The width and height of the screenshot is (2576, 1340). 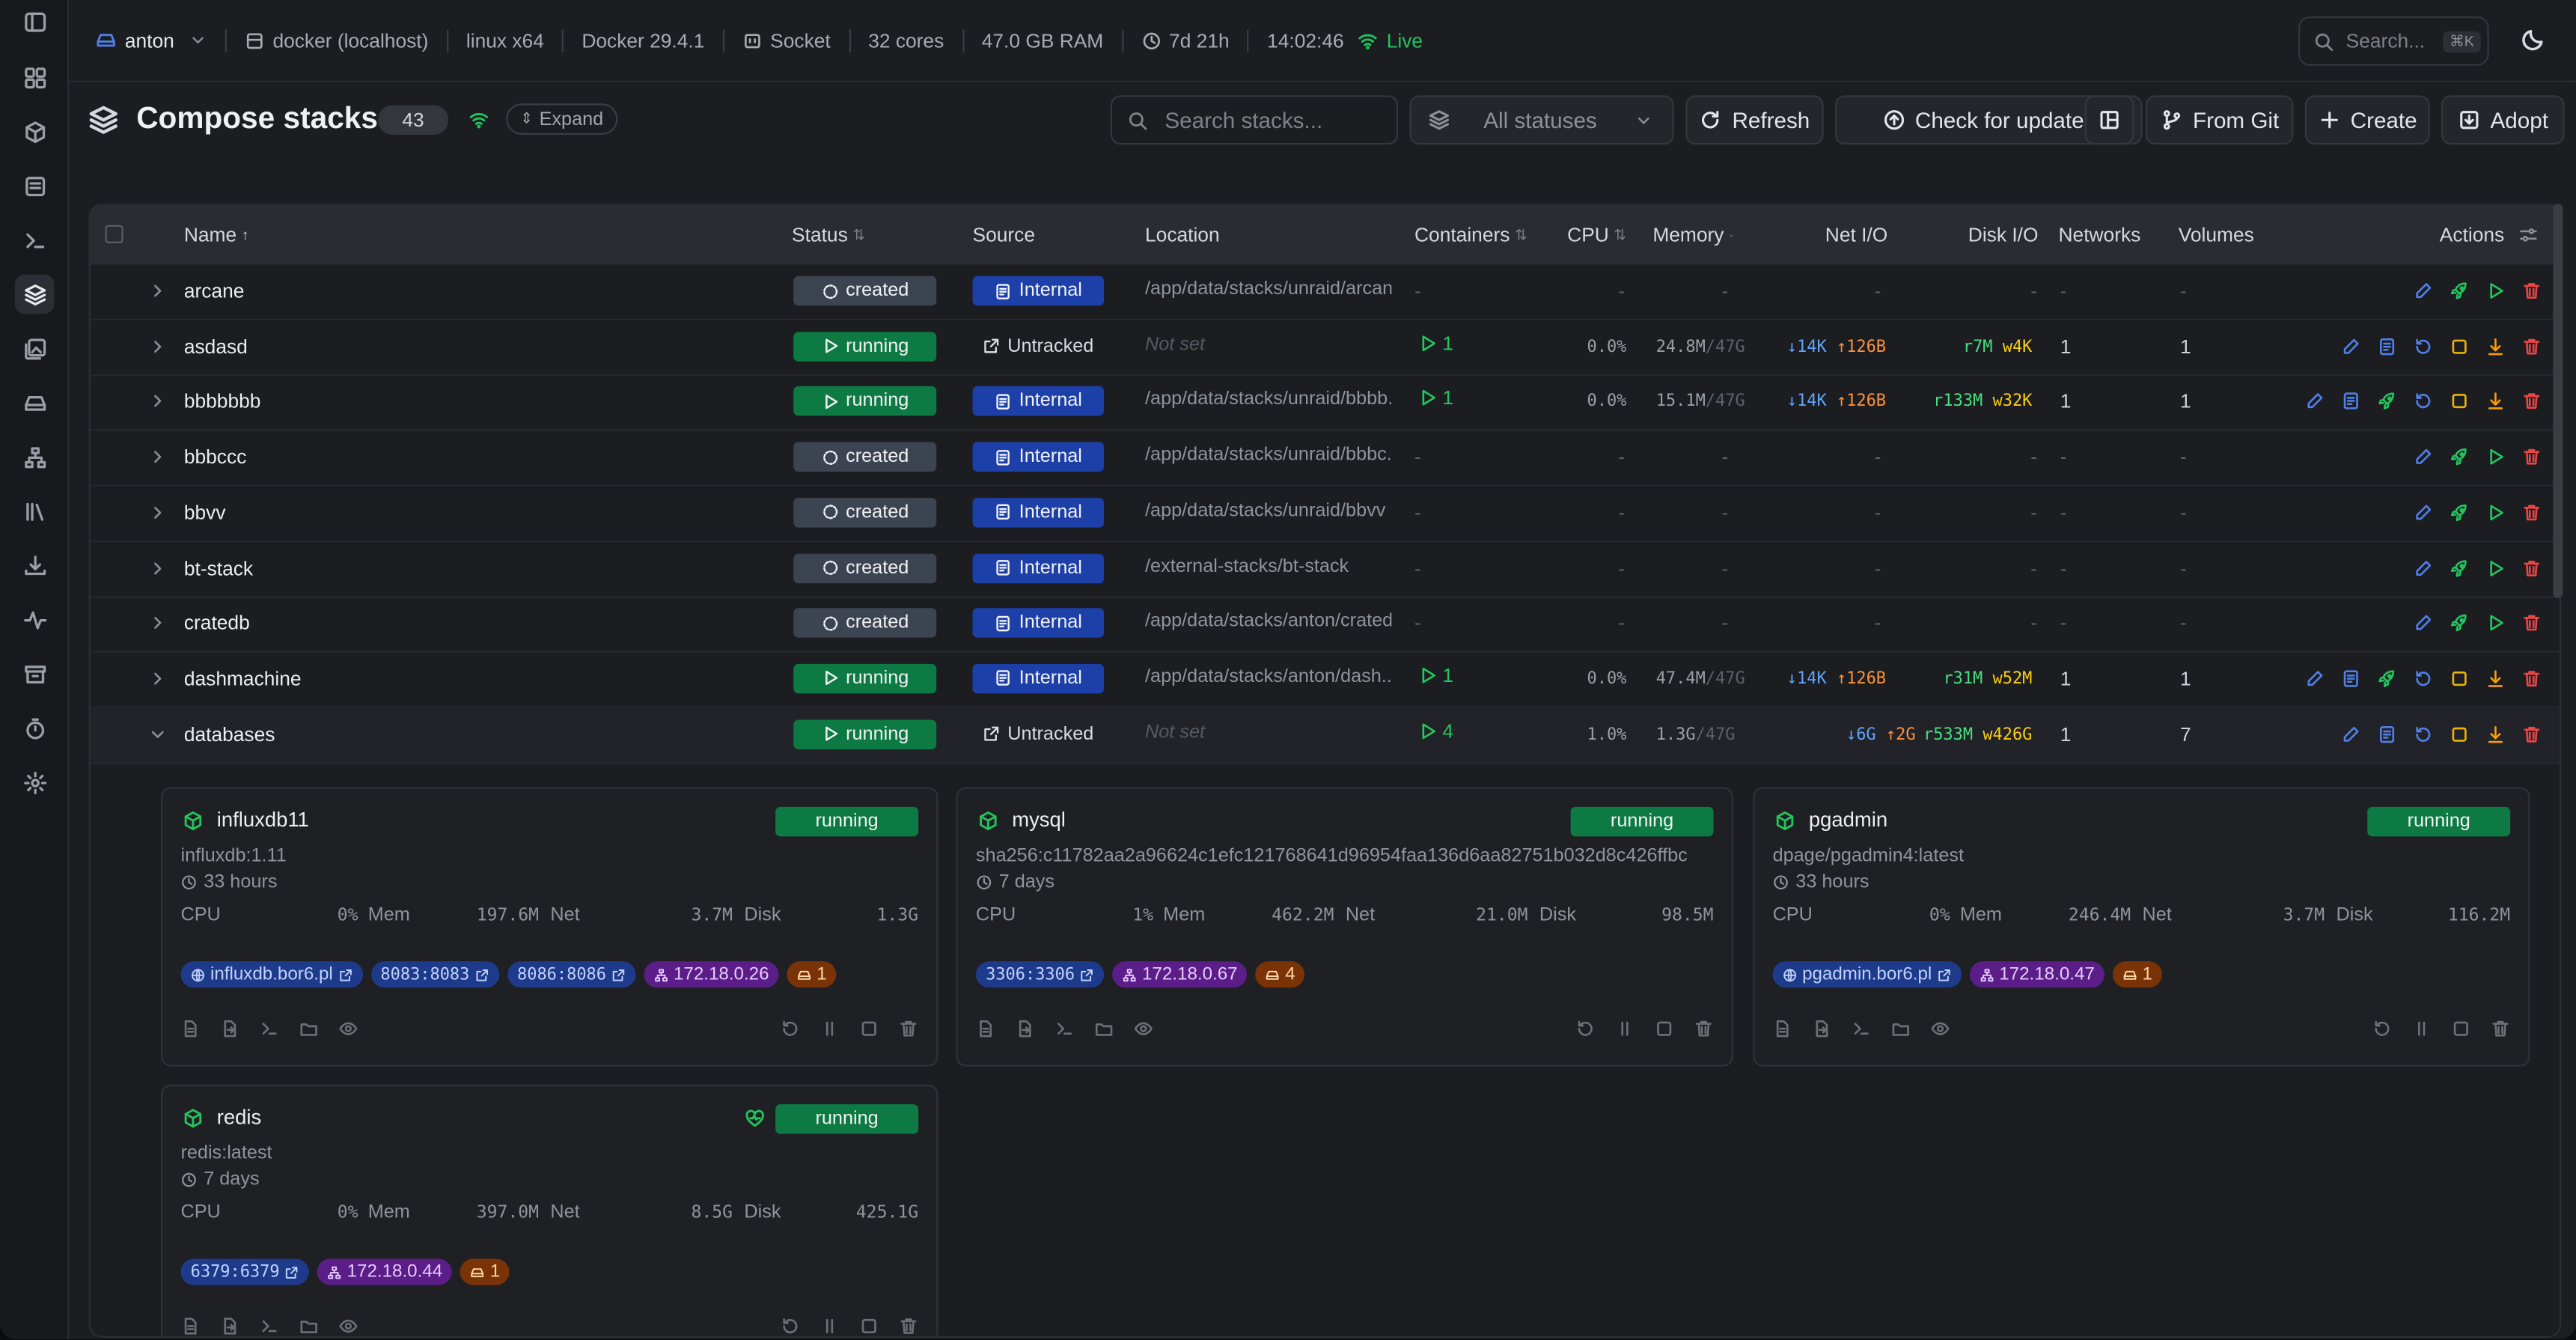 I want to click on port-mapping: 8086:8086, so click(x=571, y=974).